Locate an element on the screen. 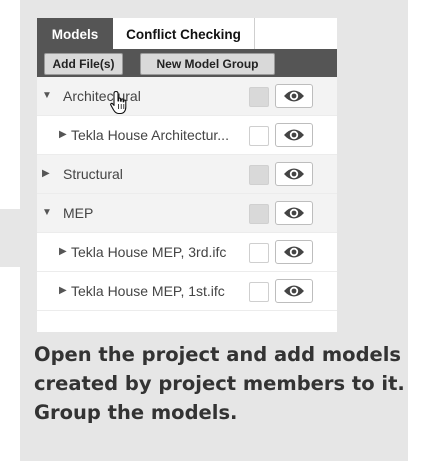 This screenshot has width=428, height=461. tab-models: Models is located at coordinates (75, 33).